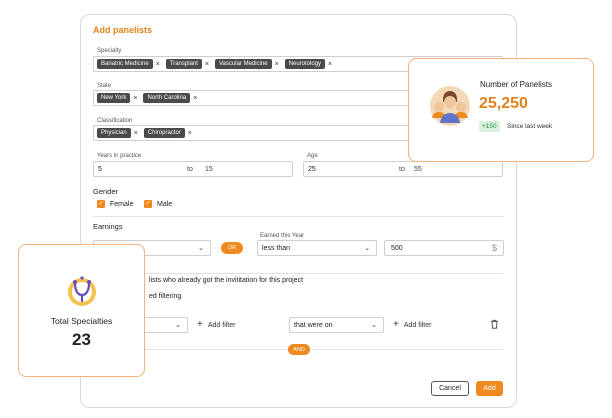  What do you see at coordinates (276, 248) in the screenshot?
I see `comparator-value: less than` at bounding box center [276, 248].